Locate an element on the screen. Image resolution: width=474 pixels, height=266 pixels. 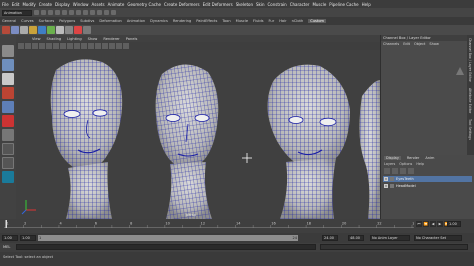
camera-attributes-icon is located at coordinates (28, 46).